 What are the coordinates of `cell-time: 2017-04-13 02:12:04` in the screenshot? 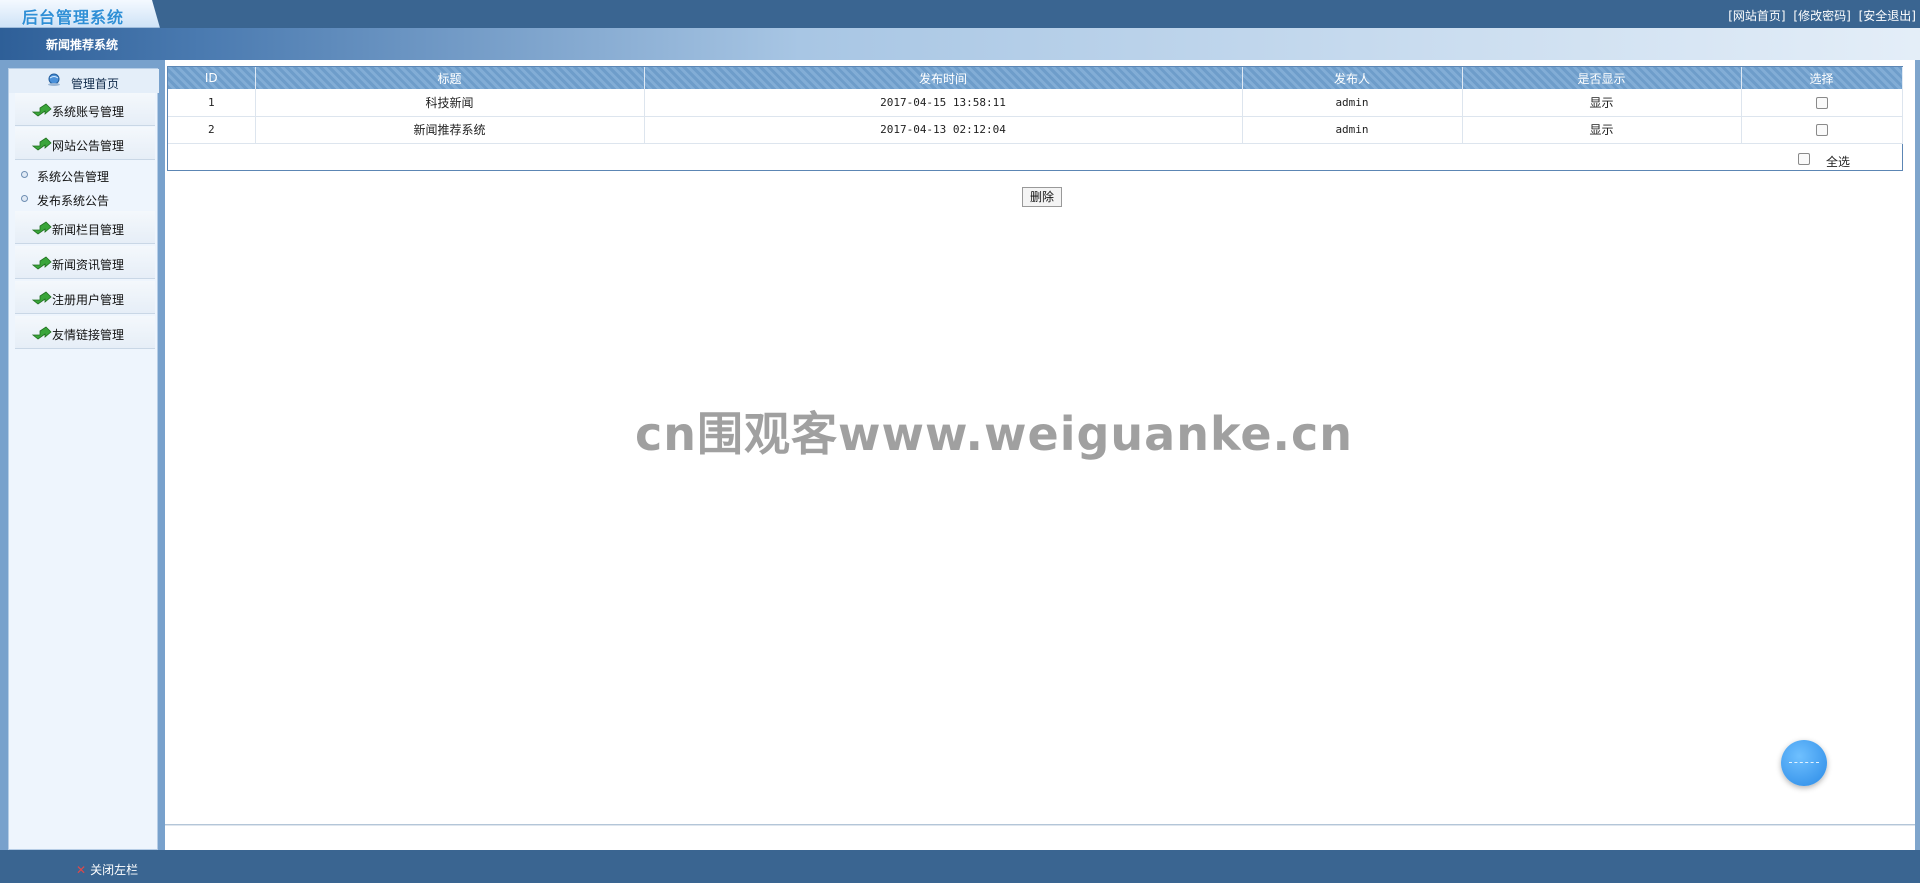 It's located at (943, 130).